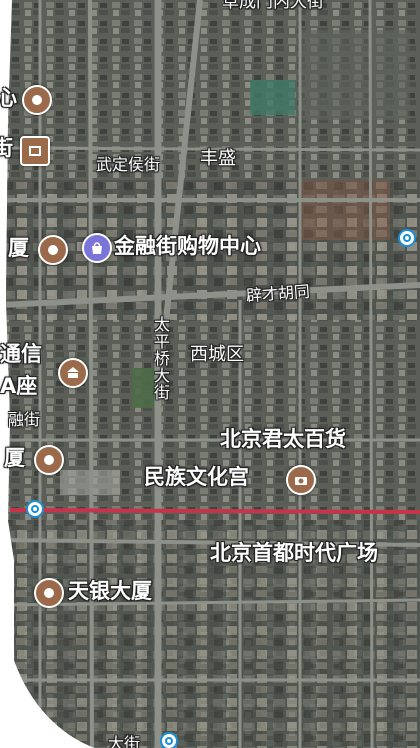  Describe the element at coordinates (21, 354) in the screenshot. I see `poi-label-tongxin: 通信` at that location.